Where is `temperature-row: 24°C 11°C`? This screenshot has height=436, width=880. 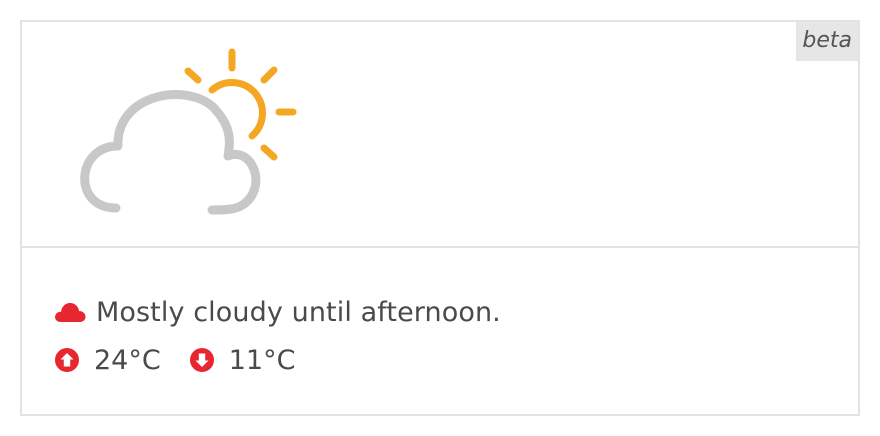 temperature-row: 24°C 11°C is located at coordinates (188, 360).